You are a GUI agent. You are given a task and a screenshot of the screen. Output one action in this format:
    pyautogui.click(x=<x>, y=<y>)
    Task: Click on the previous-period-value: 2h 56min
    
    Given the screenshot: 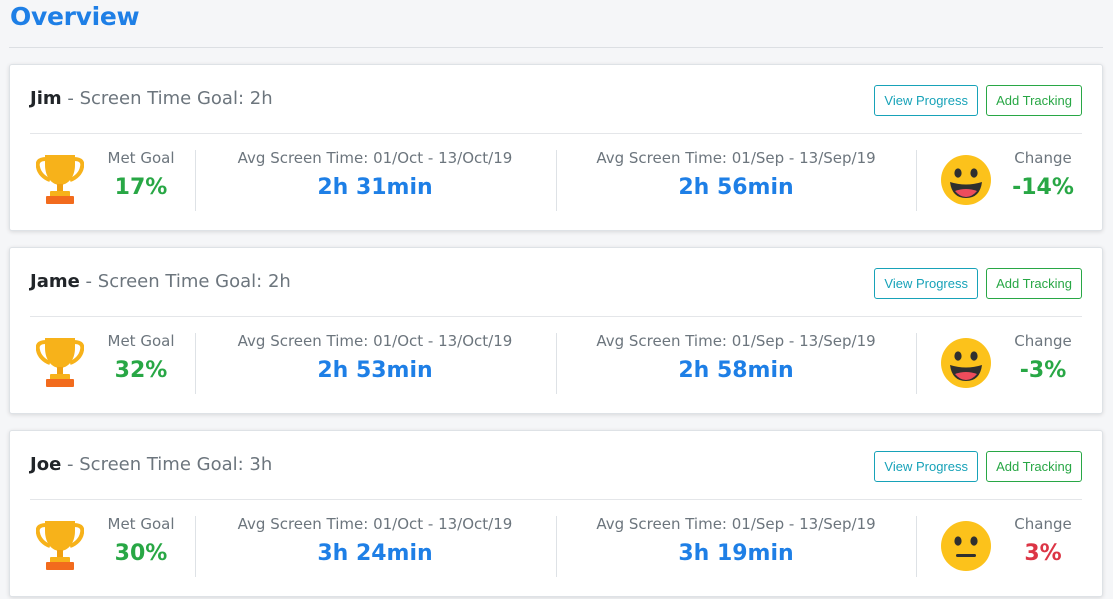 What is the action you would take?
    pyautogui.click(x=736, y=187)
    